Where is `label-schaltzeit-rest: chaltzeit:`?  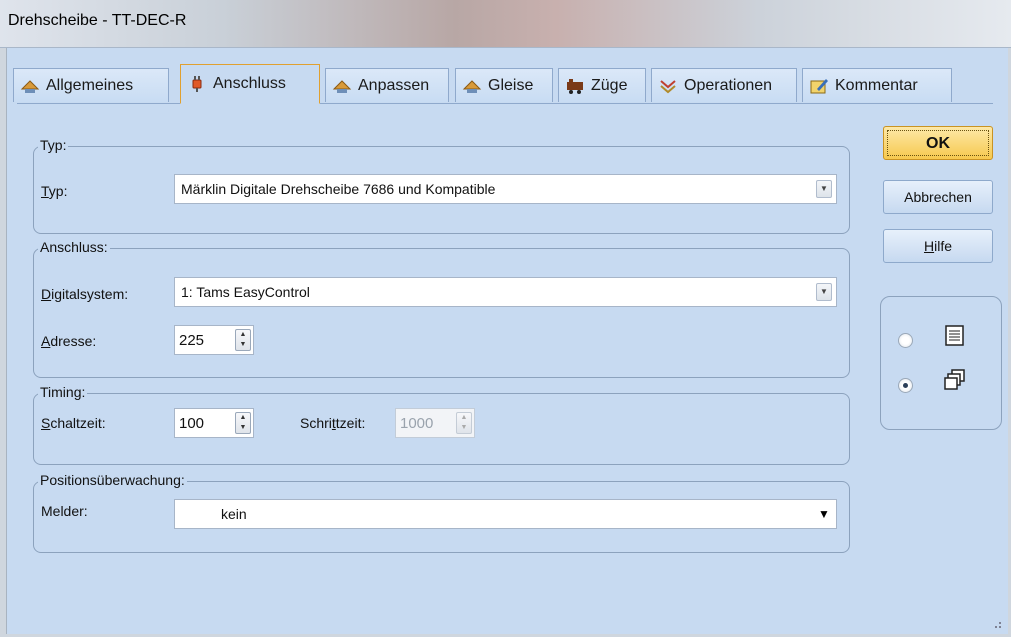
label-schaltzeit-rest: chaltzeit: is located at coordinates (78, 423).